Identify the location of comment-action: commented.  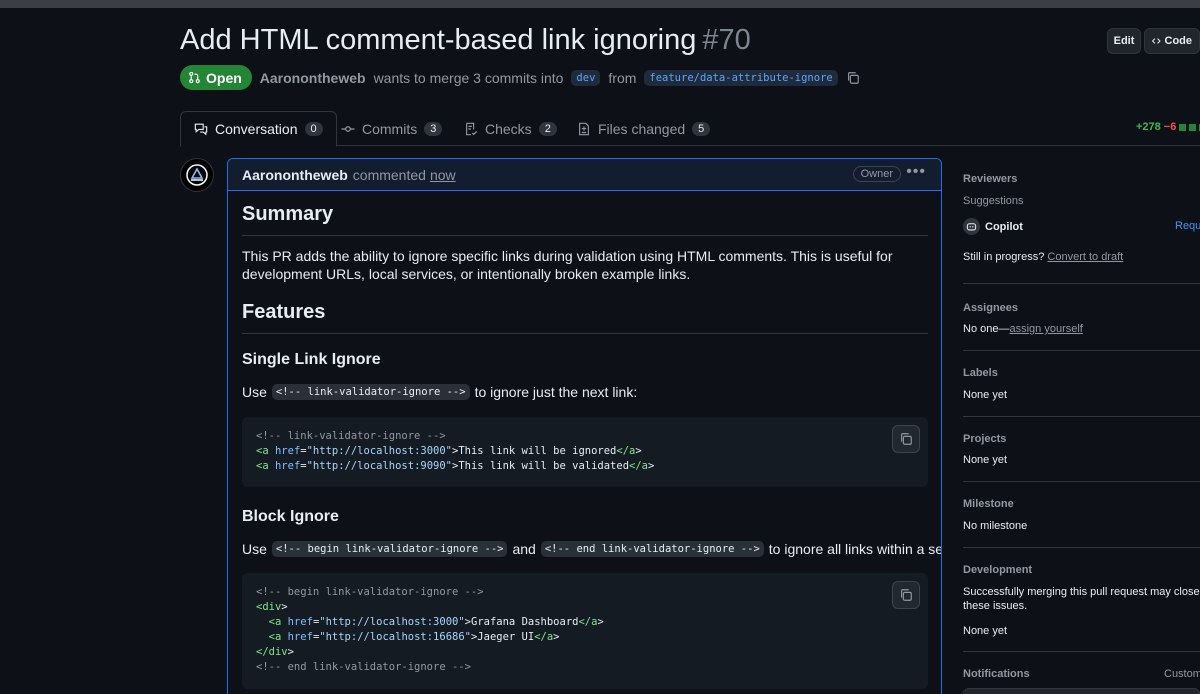
(389, 174).